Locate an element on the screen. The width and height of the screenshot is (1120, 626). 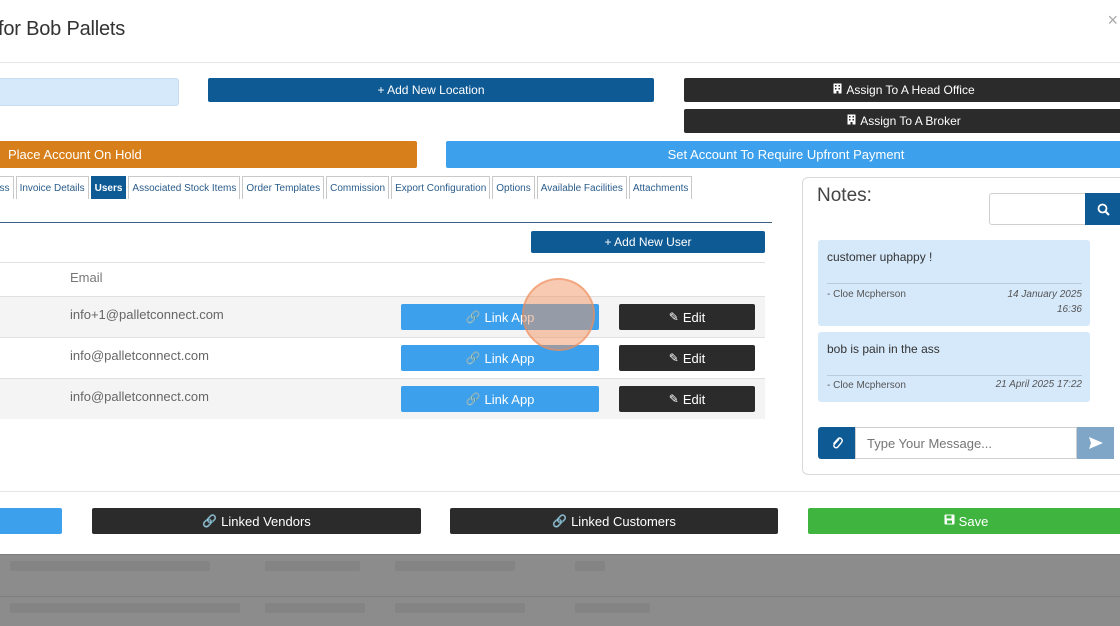
footer-divider is located at coordinates (560, 491).